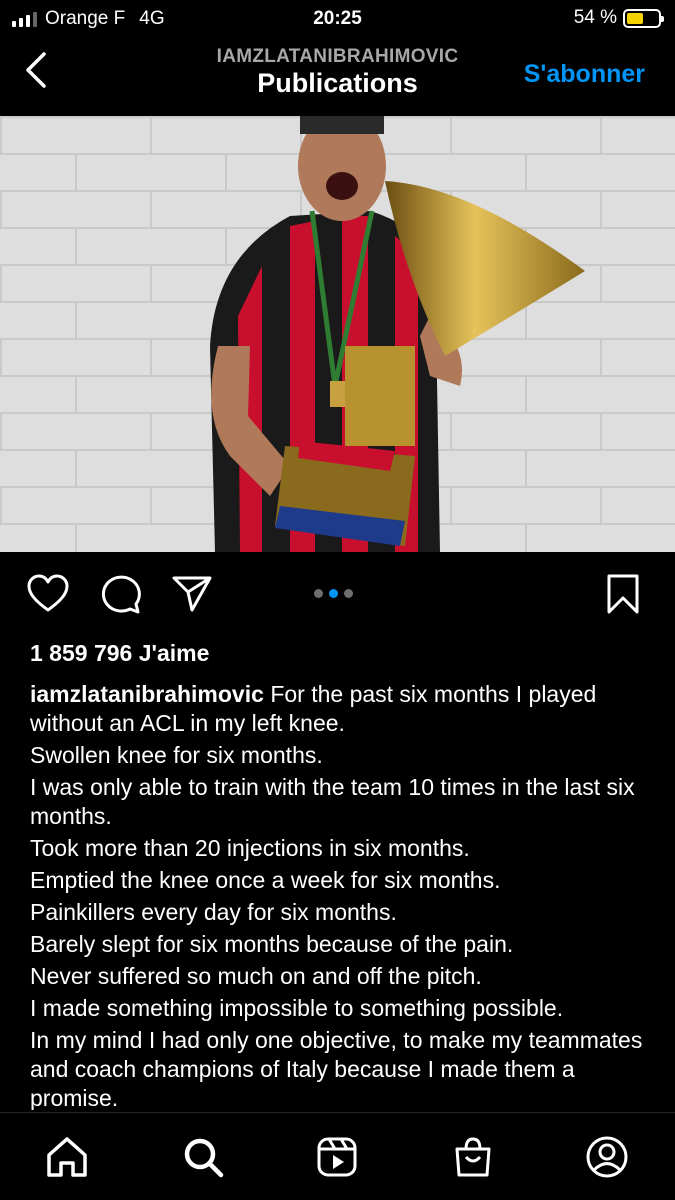  What do you see at coordinates (48, 594) in the screenshot?
I see `heart-icon` at bounding box center [48, 594].